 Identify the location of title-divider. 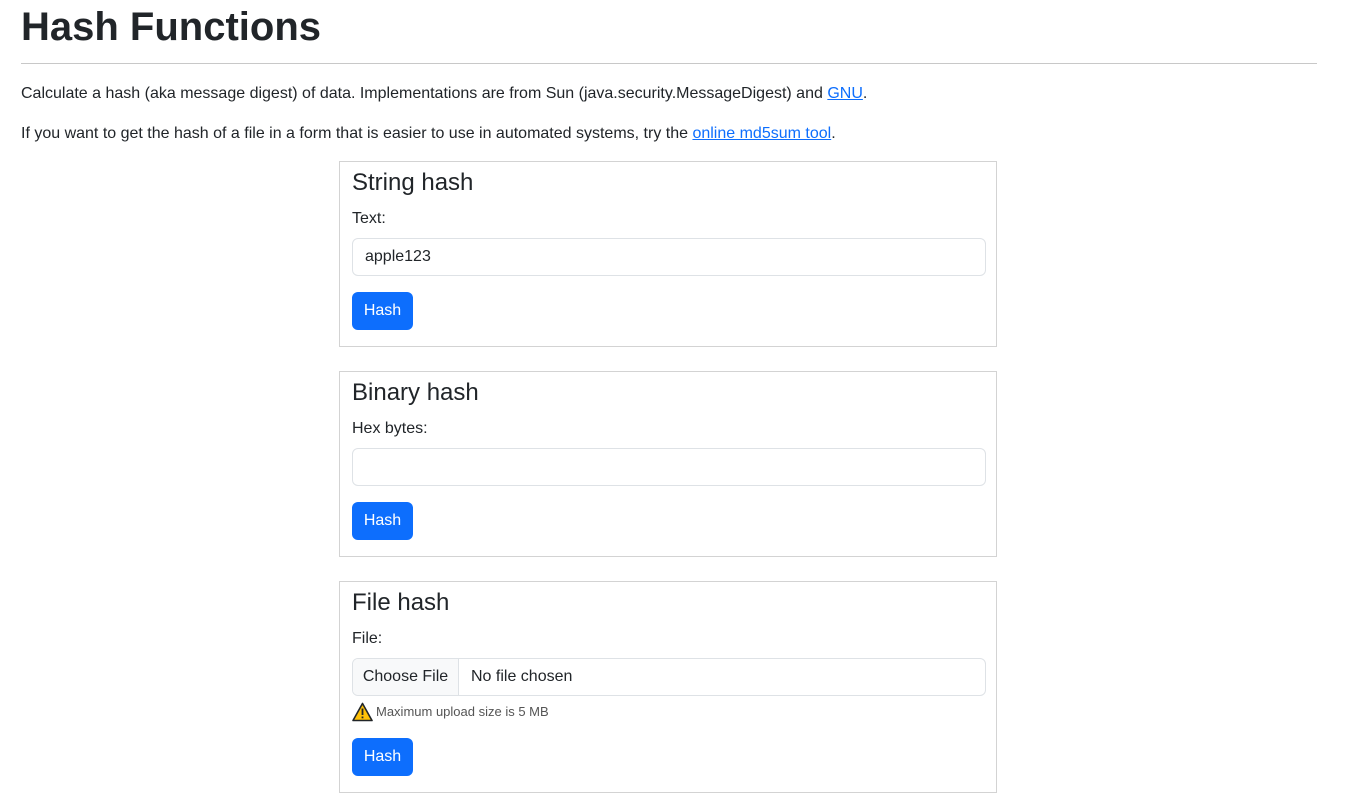
(669, 63).